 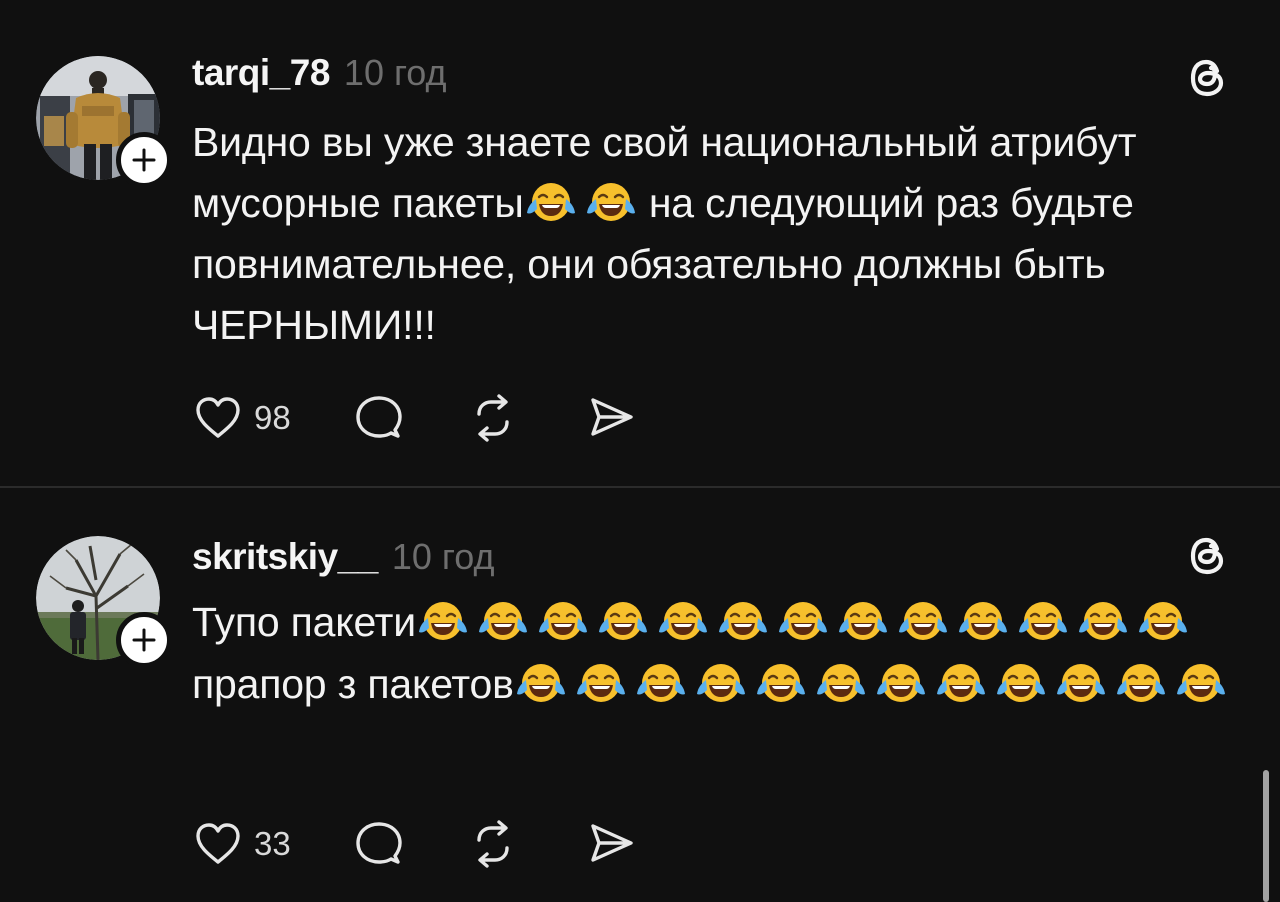 What do you see at coordinates (285, 557) in the screenshot?
I see `username: skritskiy__` at bounding box center [285, 557].